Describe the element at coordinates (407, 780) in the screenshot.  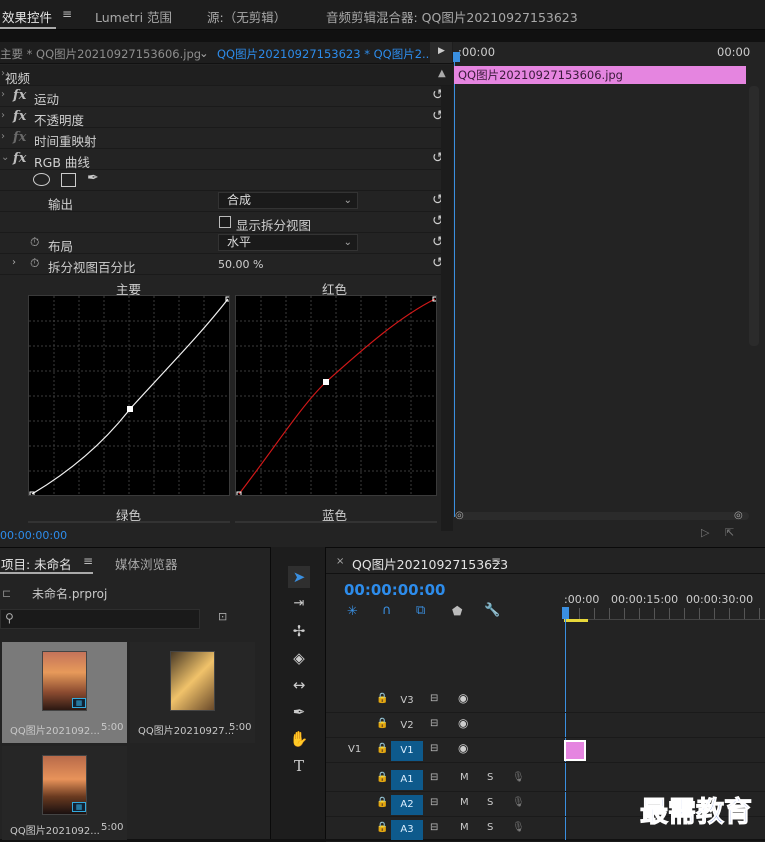
I see `track-name: A1` at that location.